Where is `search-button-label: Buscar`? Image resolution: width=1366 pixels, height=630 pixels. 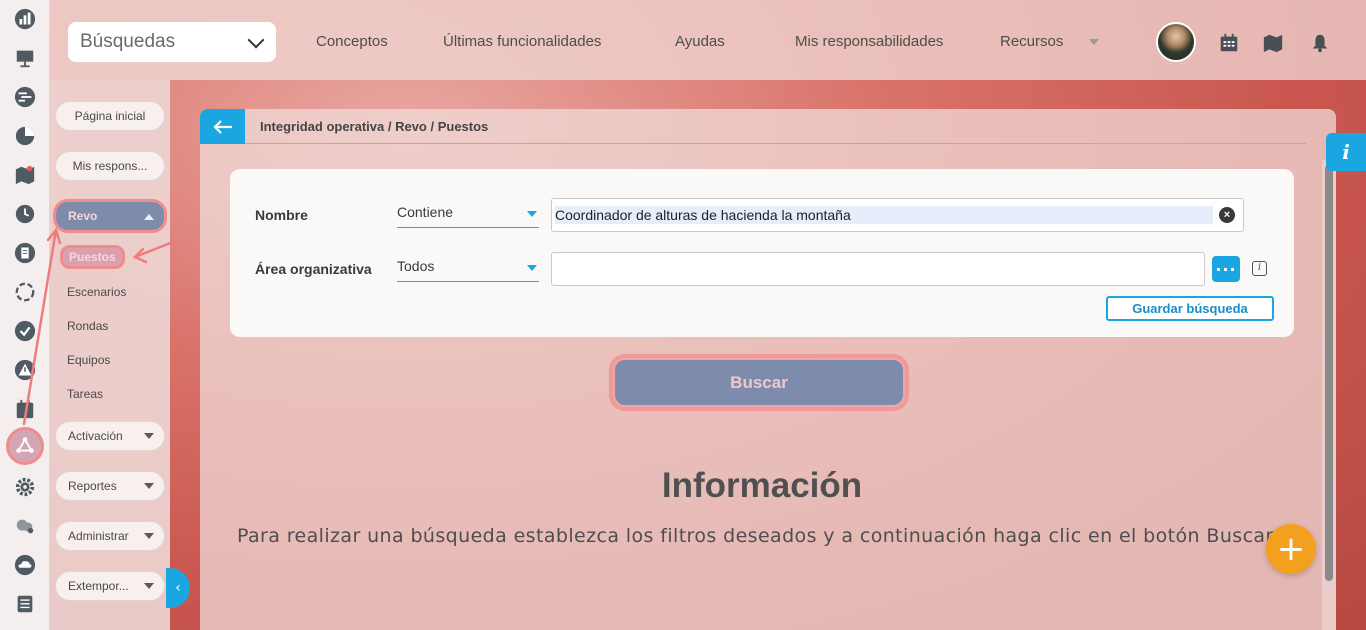 search-button-label: Buscar is located at coordinates (759, 382).